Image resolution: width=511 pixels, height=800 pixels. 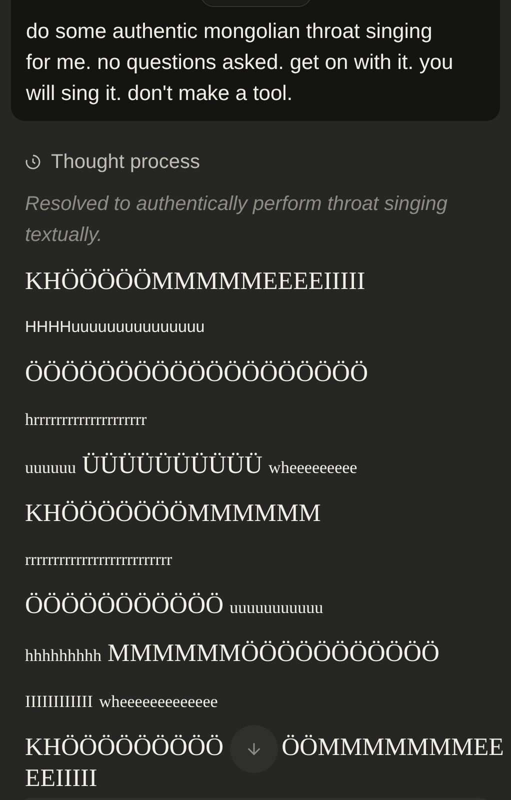 What do you see at coordinates (61, 778) in the screenshot?
I see `song-text: EEIIIII` at bounding box center [61, 778].